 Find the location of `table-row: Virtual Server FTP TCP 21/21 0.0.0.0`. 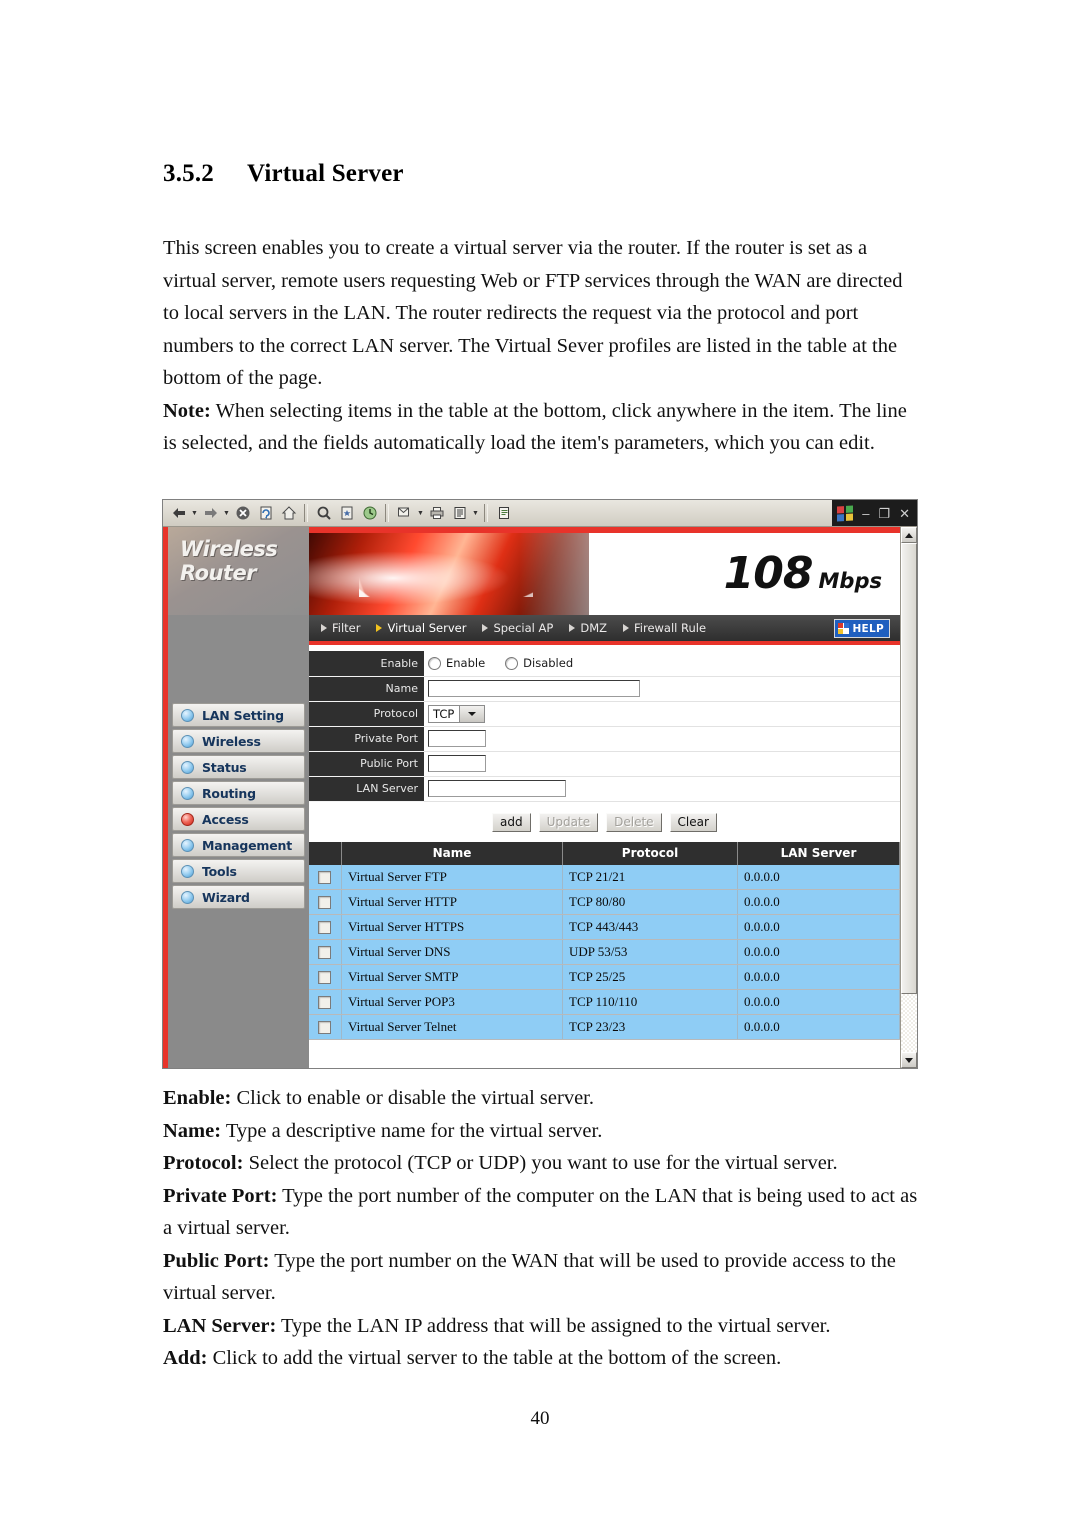

table-row: Virtual Server FTP TCP 21/21 0.0.0.0 is located at coordinates (604, 877).